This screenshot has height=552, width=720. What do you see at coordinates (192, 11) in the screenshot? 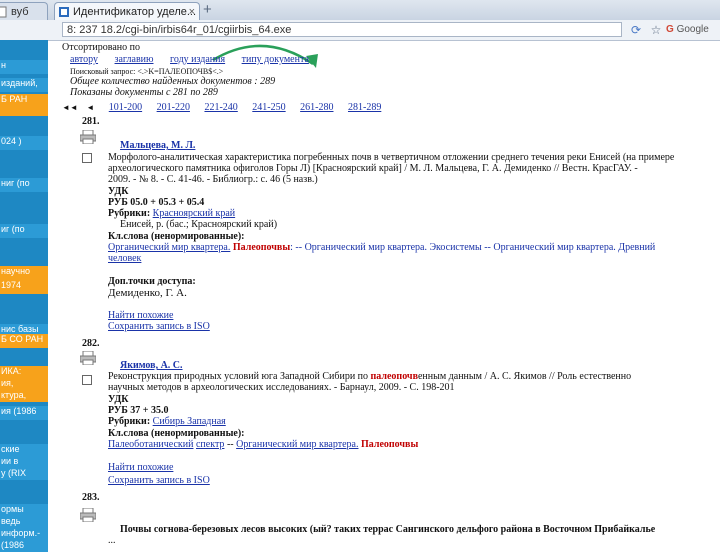
I see `tab-close-icon: ×` at bounding box center [192, 11].